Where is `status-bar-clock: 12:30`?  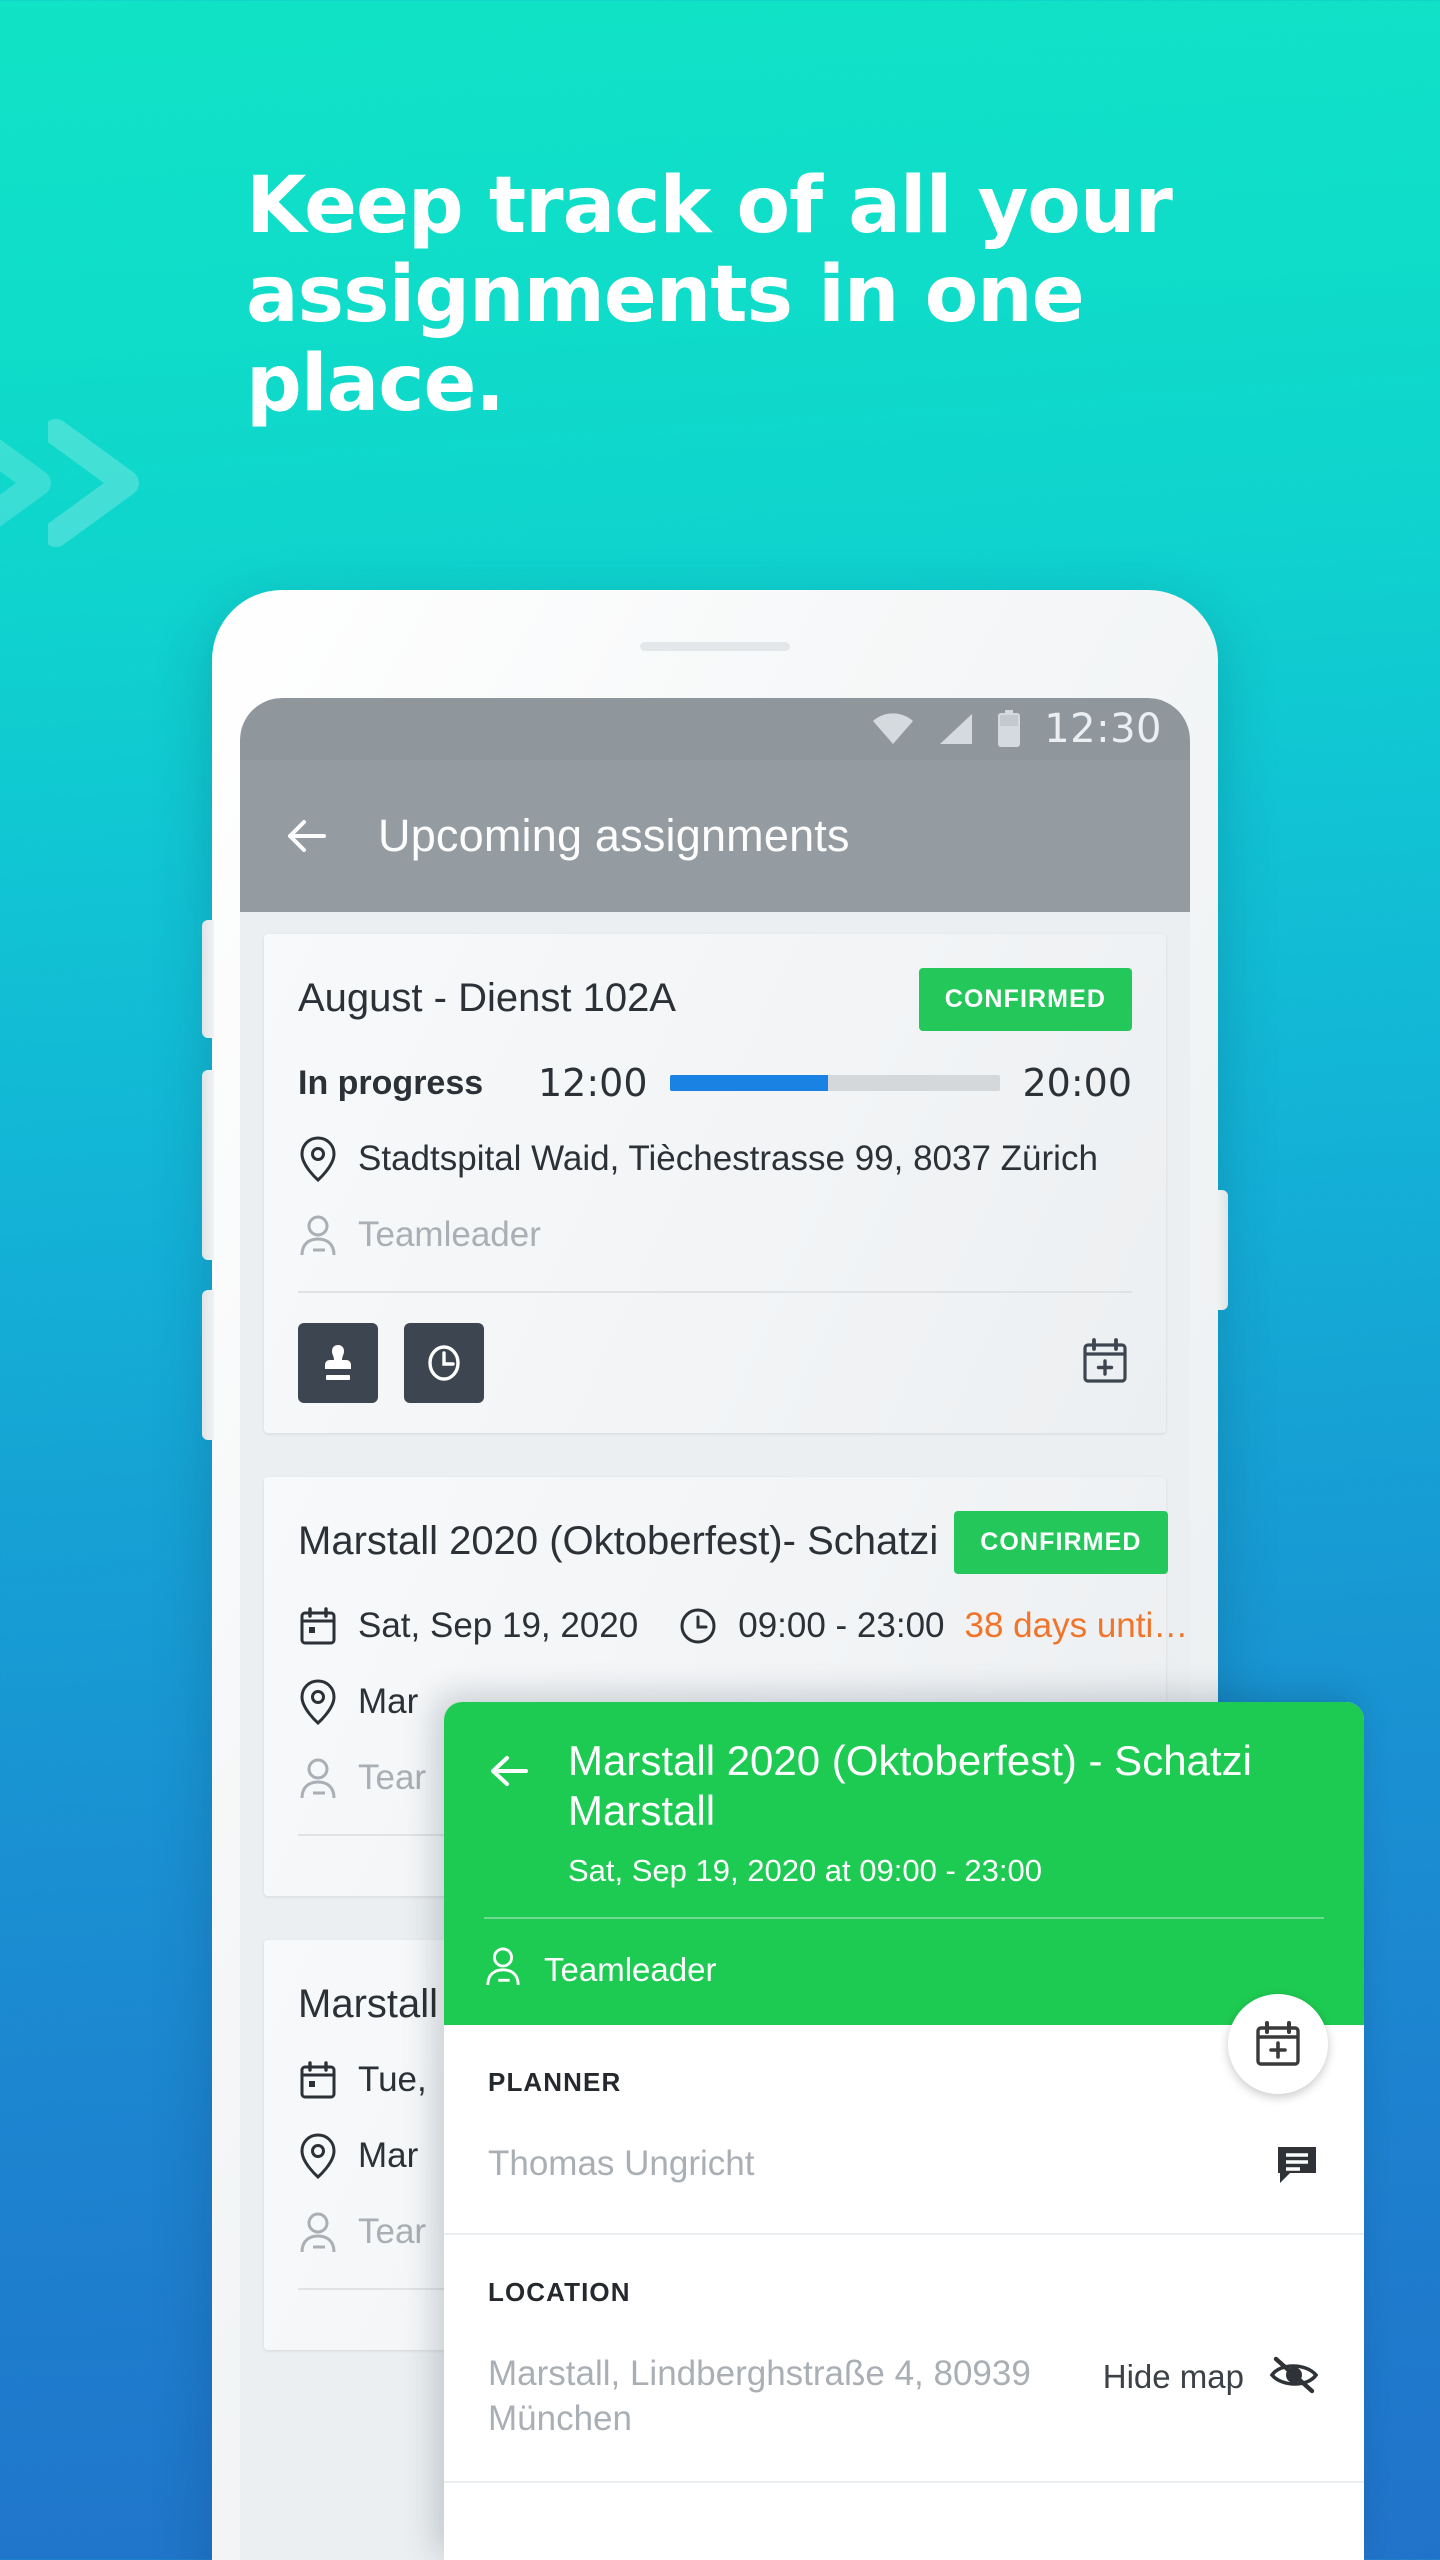
status-bar-clock: 12:30 is located at coordinates (1103, 729).